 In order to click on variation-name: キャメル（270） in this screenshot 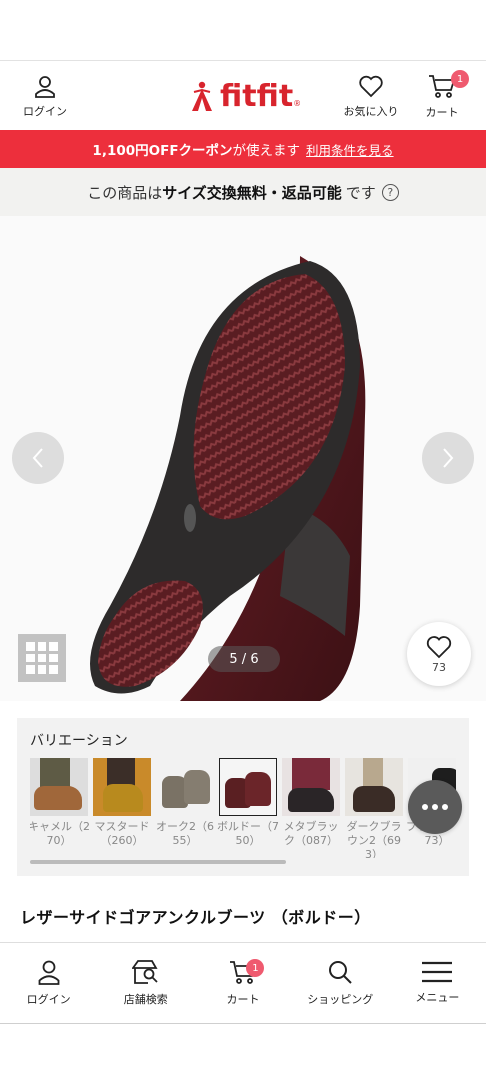, I will do `click(60, 833)`.